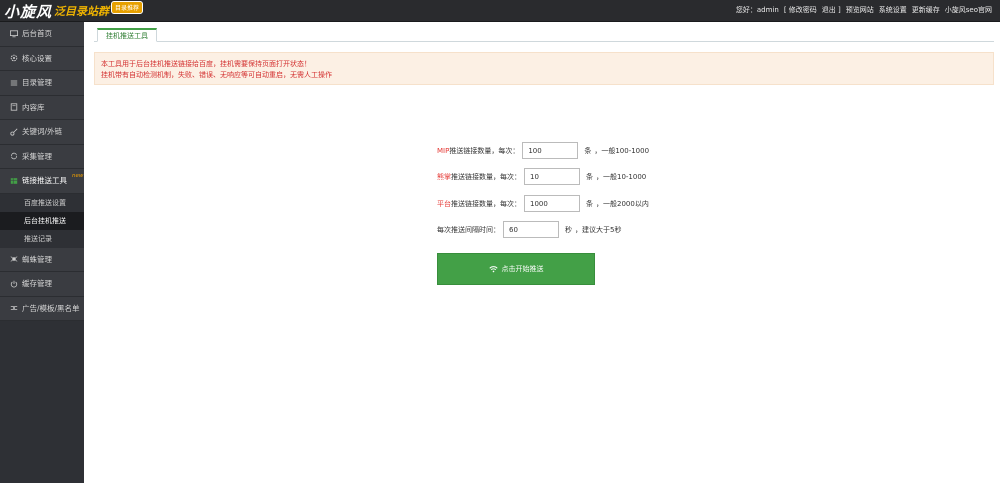 The width and height of the screenshot is (1000, 483). I want to click on sidebar-subitem-background-push: 后台挂机推送, so click(42, 220).